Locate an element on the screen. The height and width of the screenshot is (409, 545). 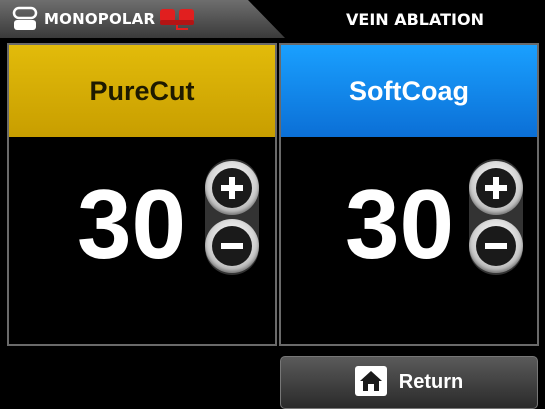
home-icon is located at coordinates (370, 382).